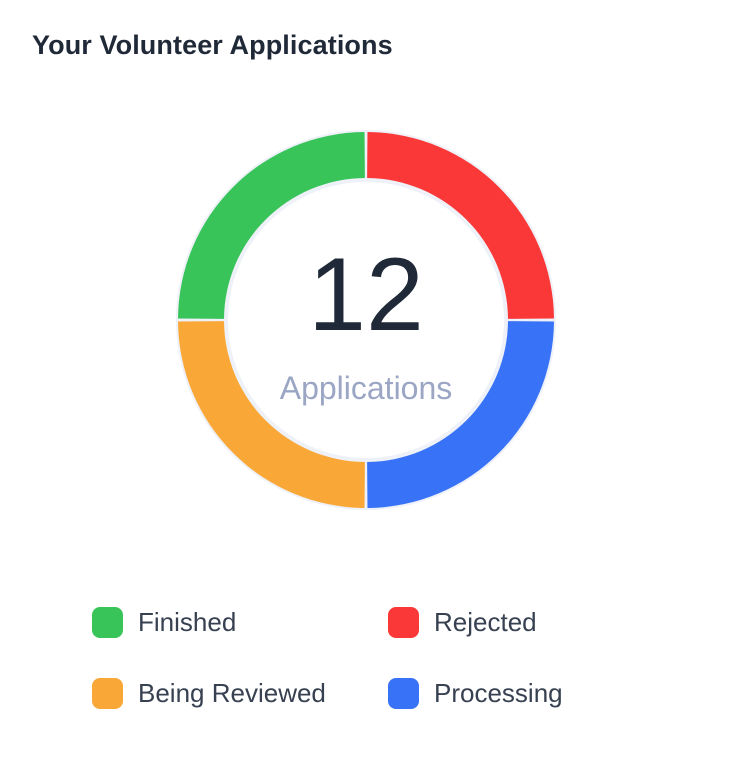 Image resolution: width=735 pixels, height=784 pixels. I want to click on total-label: Applications, so click(366, 388).